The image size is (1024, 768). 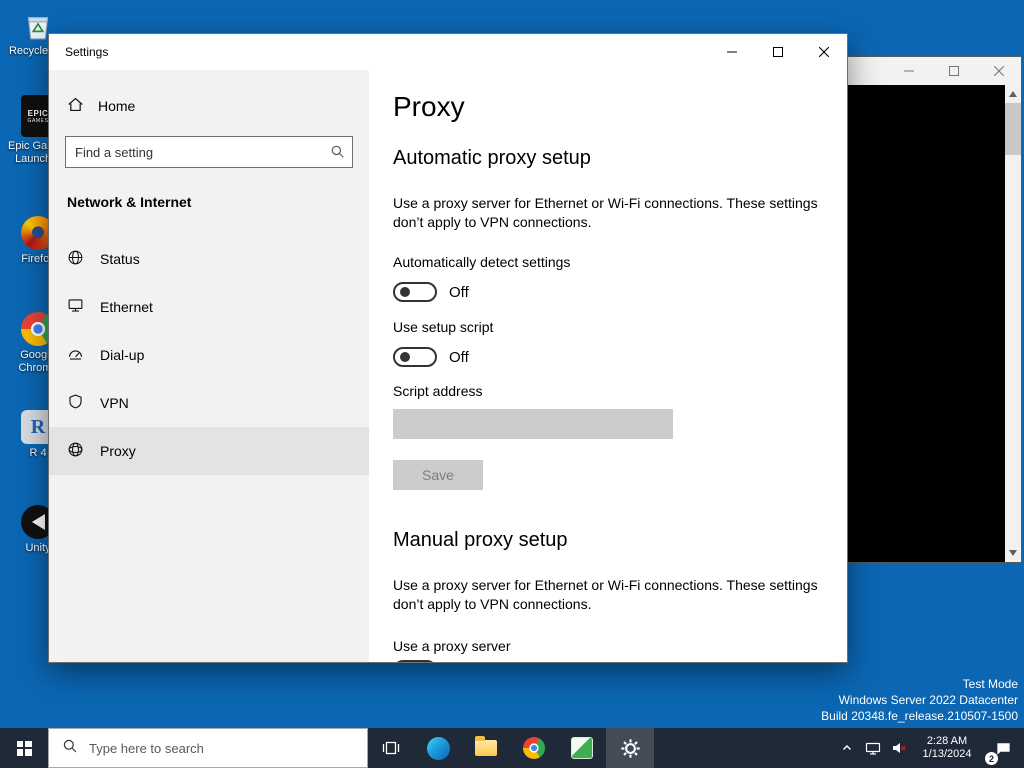 What do you see at coordinates (227, 748) in the screenshot?
I see `taskbar-search-input` at bounding box center [227, 748].